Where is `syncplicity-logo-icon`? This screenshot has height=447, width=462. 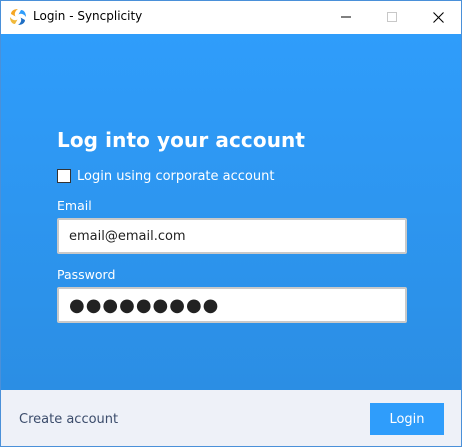
syncplicity-logo-icon is located at coordinates (18, 17).